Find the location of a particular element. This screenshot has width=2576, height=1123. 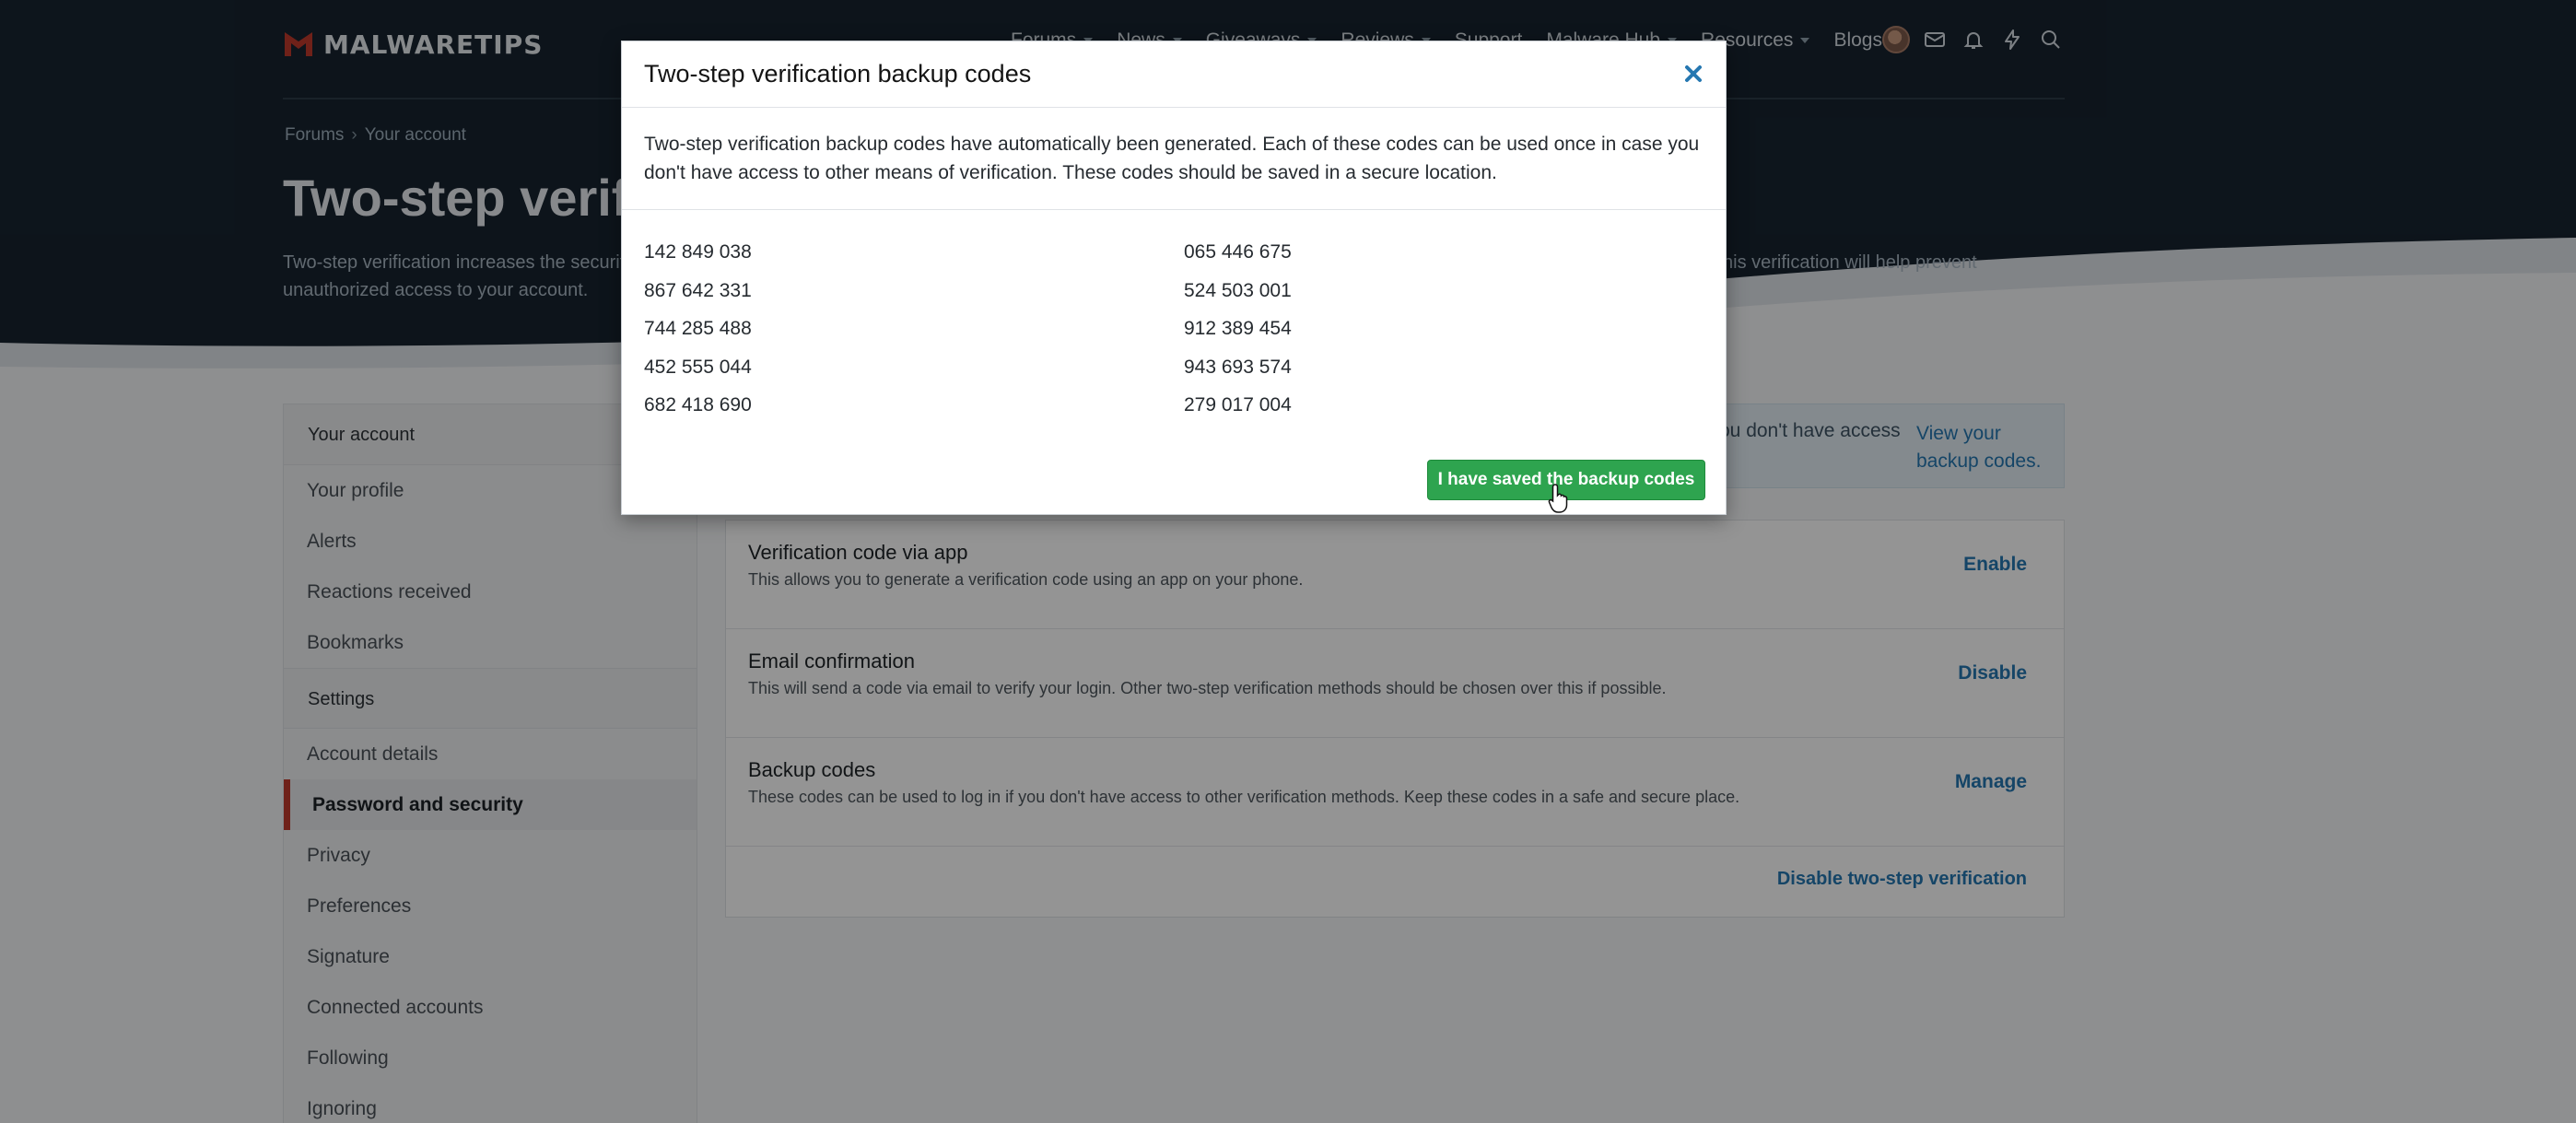

backup-code: 279 017 004 is located at coordinates (1238, 404).